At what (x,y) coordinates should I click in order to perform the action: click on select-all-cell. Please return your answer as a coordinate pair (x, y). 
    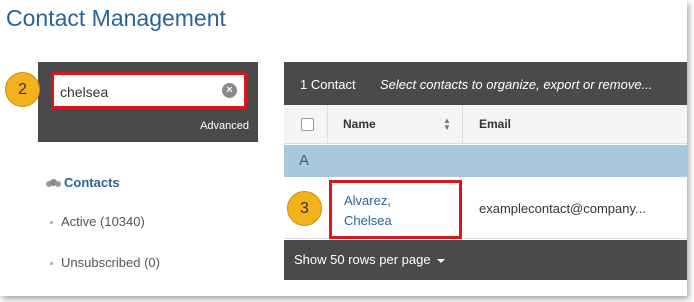
    Looking at the image, I should click on (306, 124).